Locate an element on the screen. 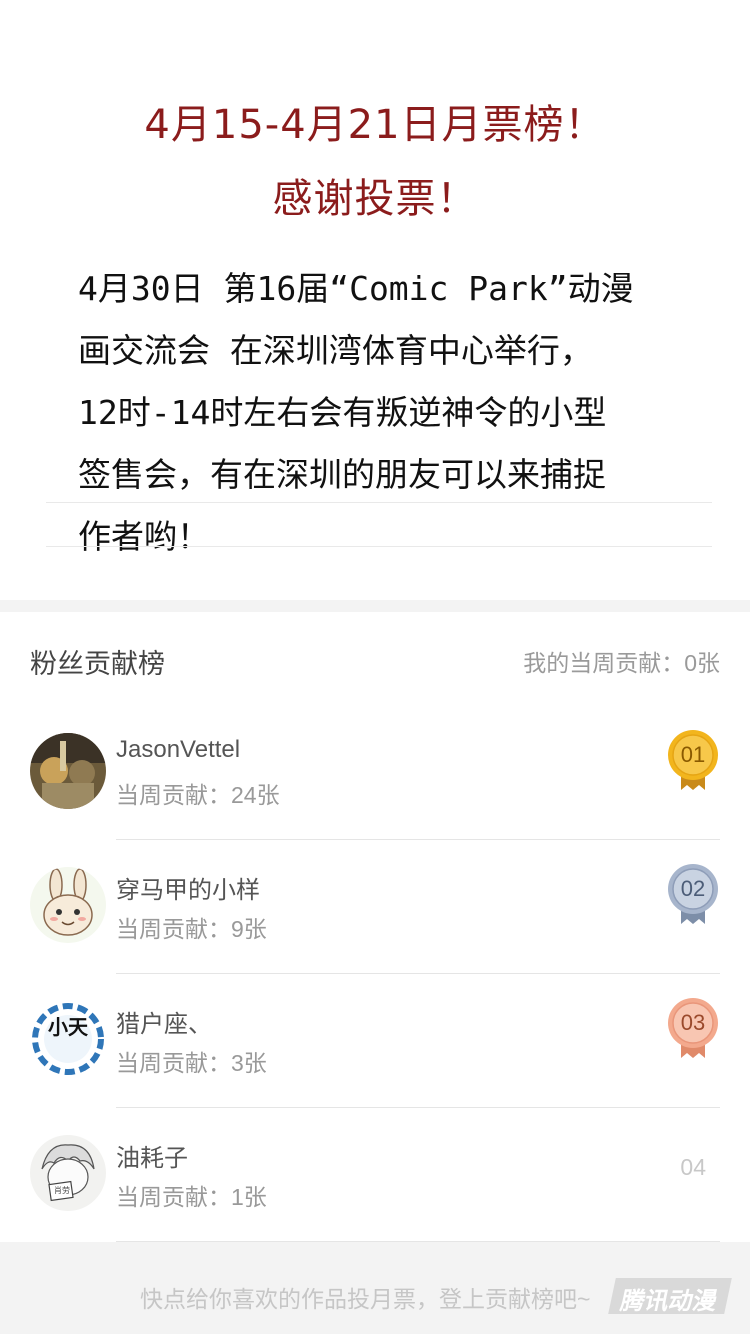 The width and height of the screenshot is (750, 1334). username: JasonVettel is located at coordinates (178, 750).